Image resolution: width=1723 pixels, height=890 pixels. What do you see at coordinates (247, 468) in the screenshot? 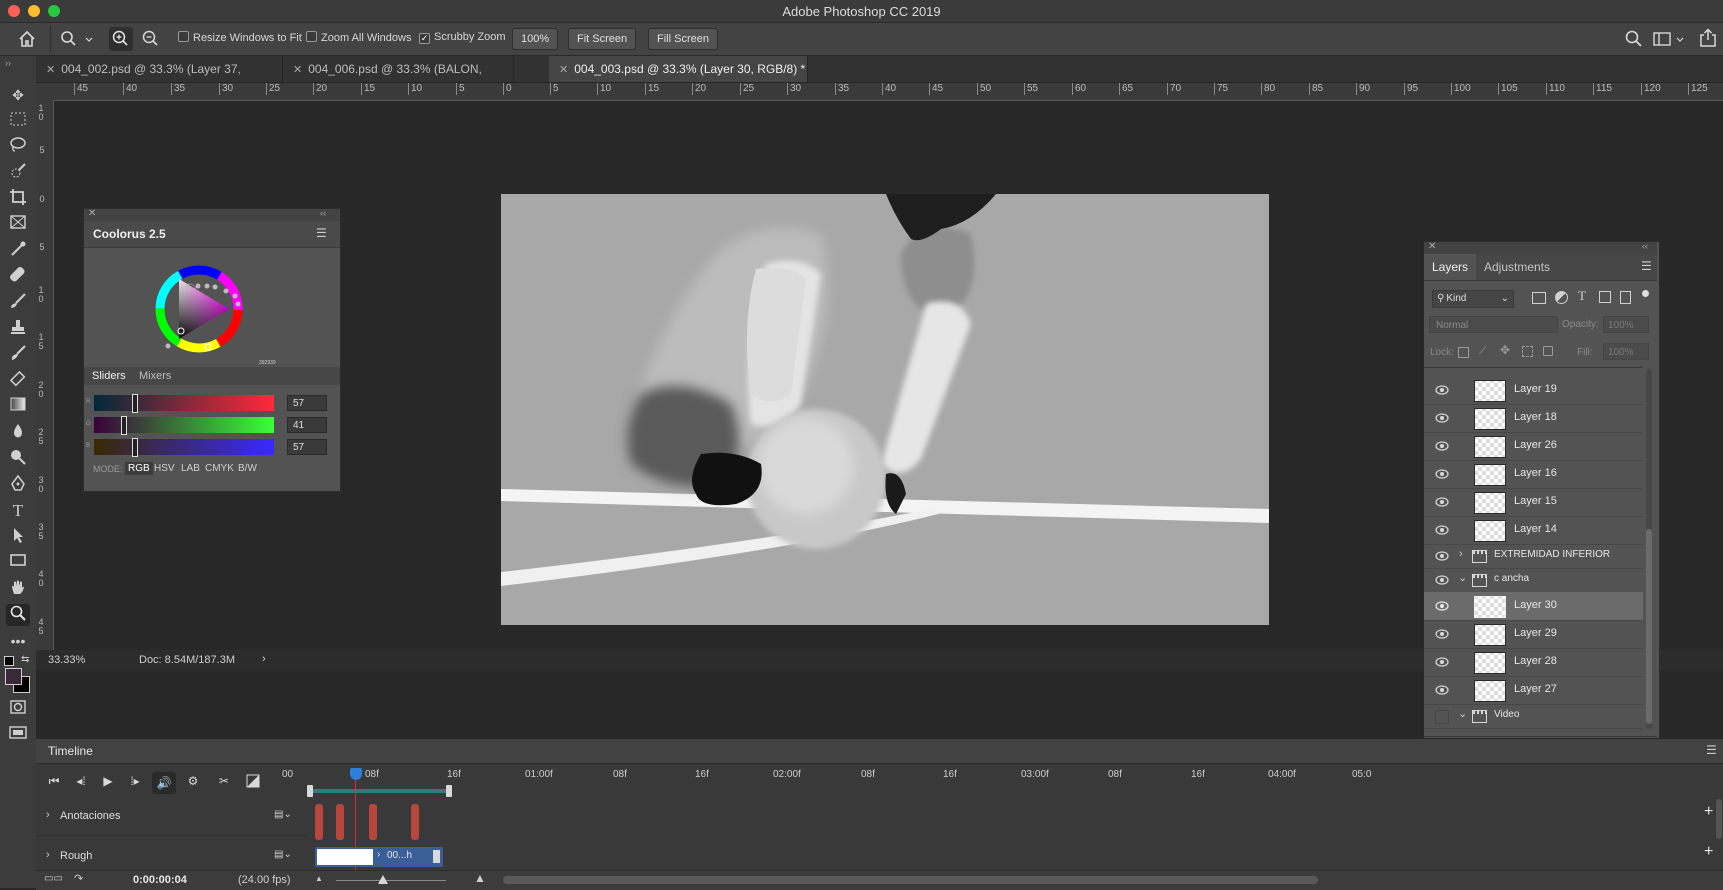
I see `mode-bw: B/W` at bounding box center [247, 468].